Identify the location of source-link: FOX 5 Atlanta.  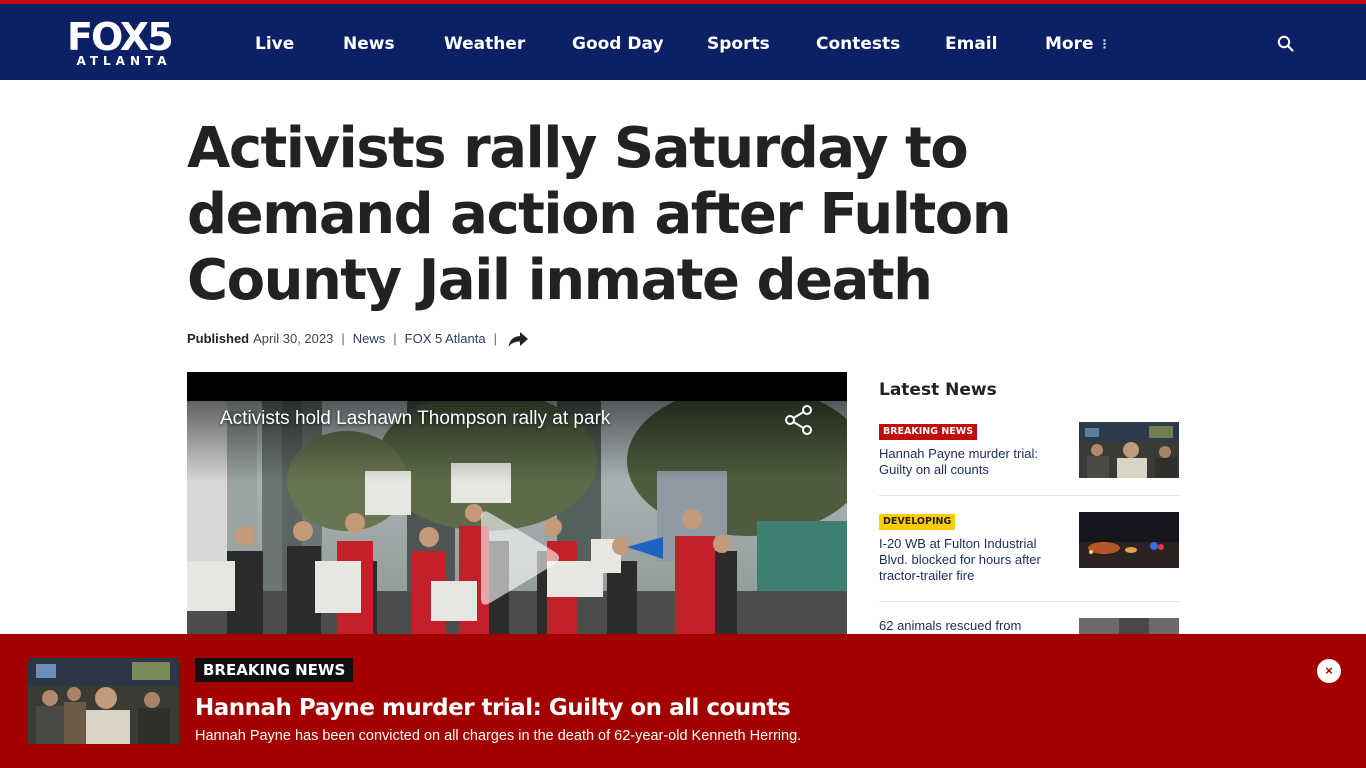
(445, 339).